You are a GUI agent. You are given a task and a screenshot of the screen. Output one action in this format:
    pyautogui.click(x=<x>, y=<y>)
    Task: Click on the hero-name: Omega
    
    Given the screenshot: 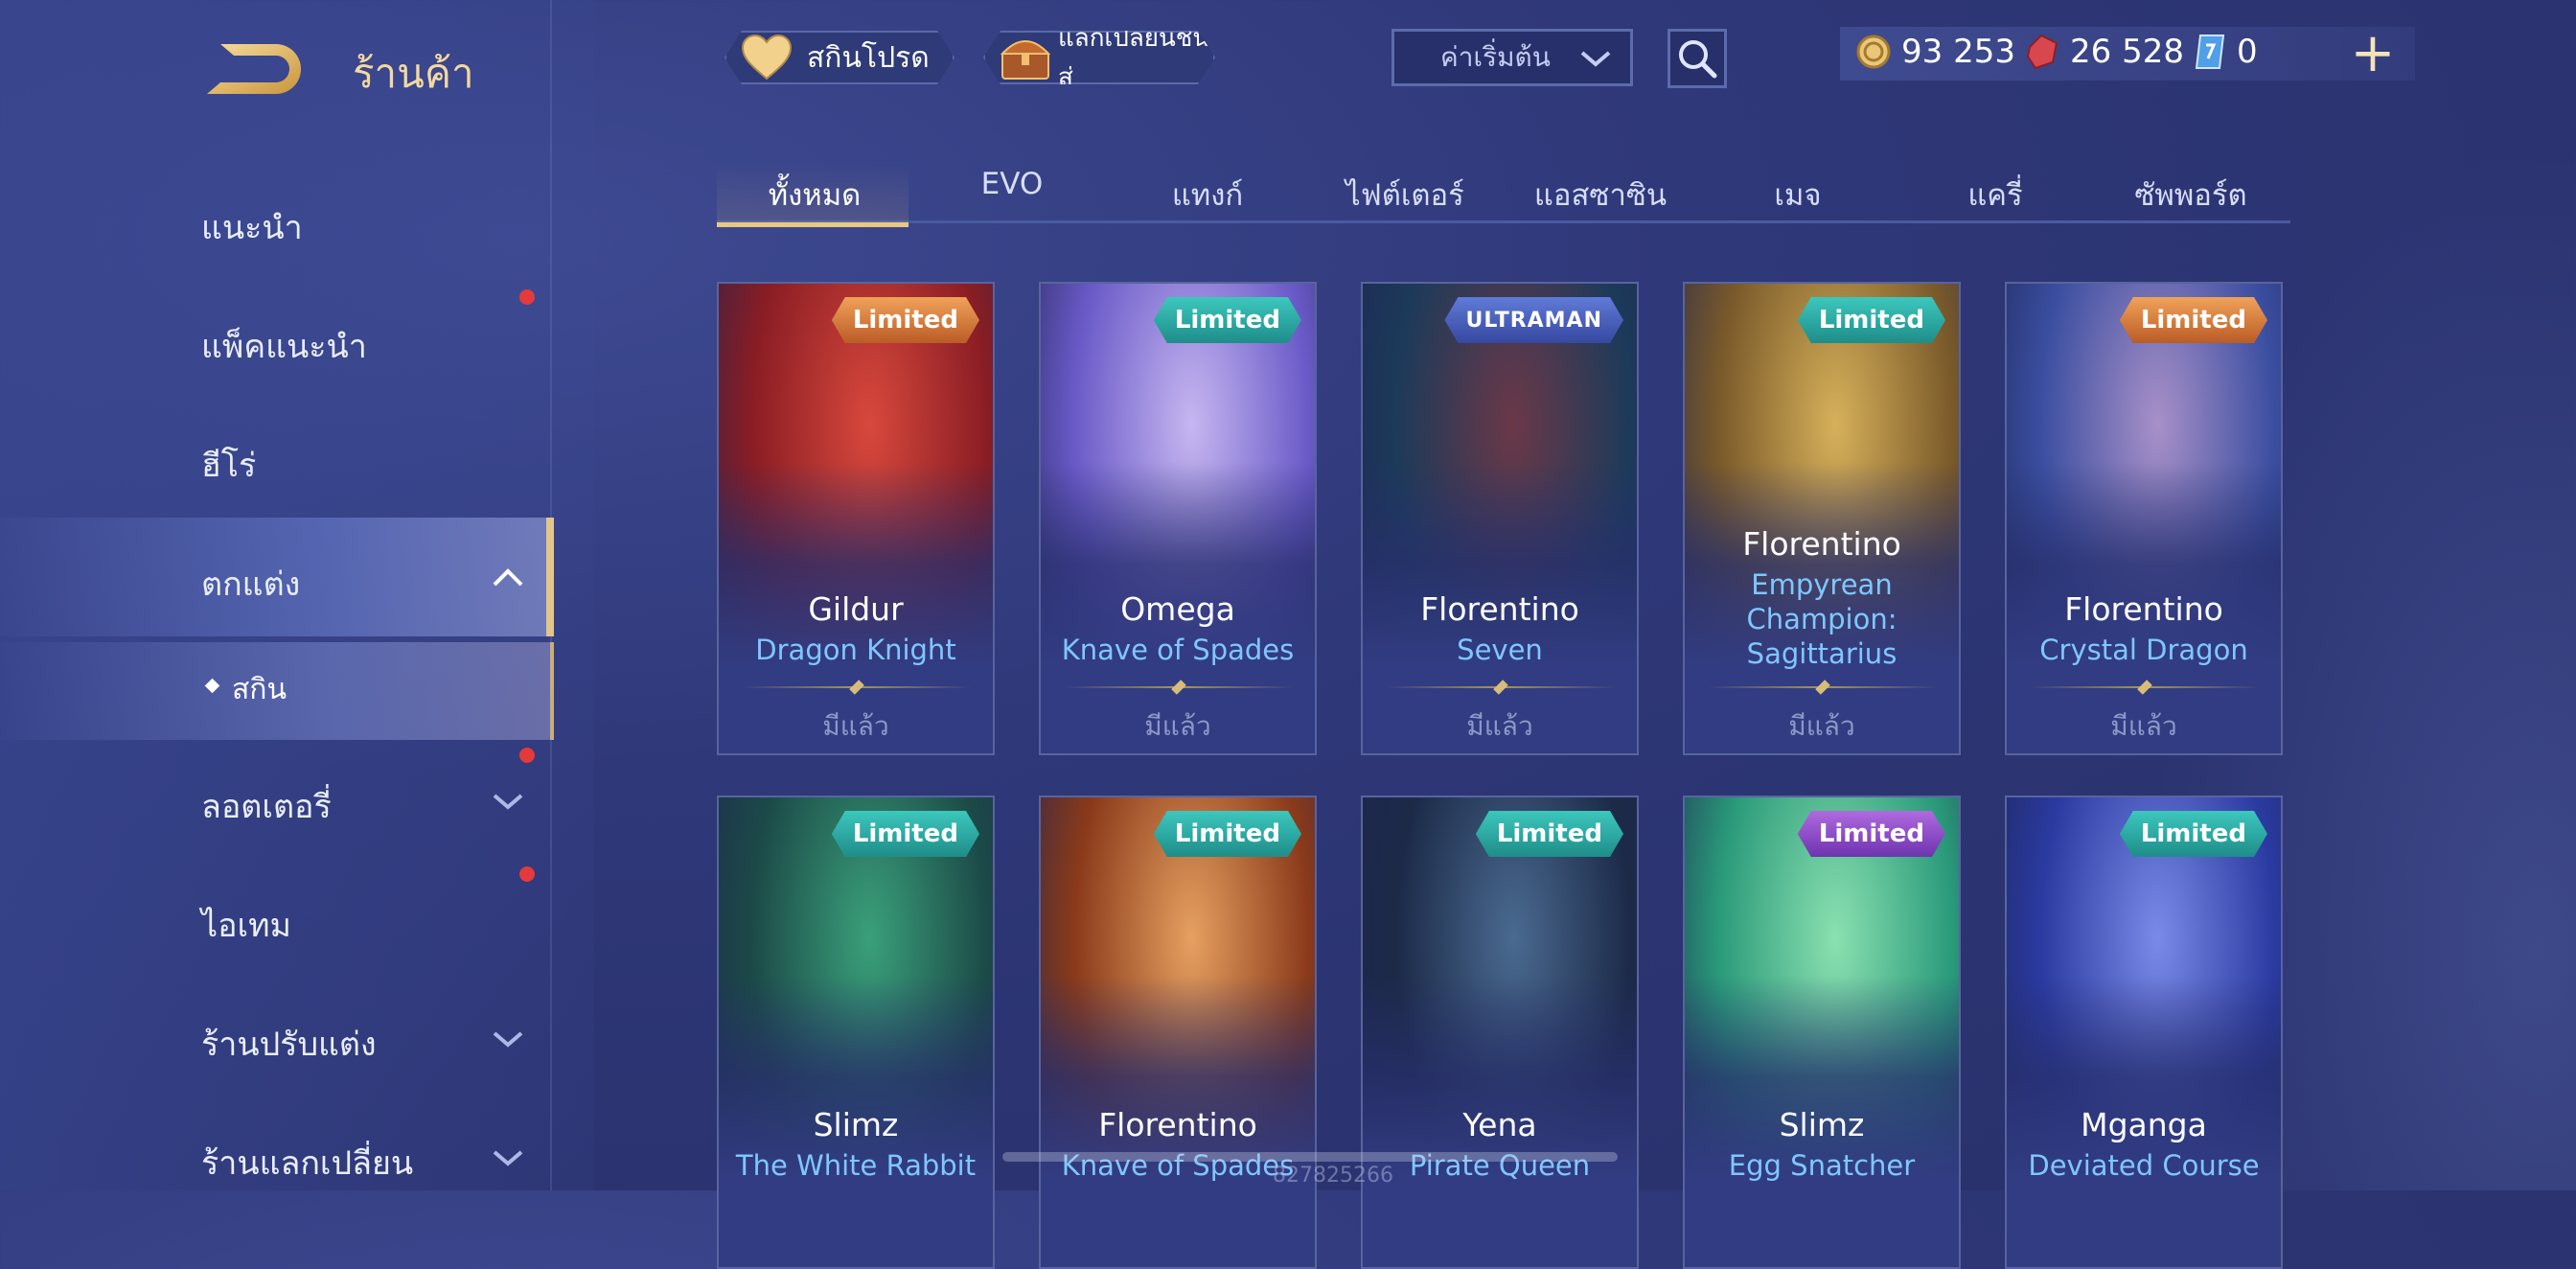 What is the action you would take?
    pyautogui.click(x=1177, y=609)
    